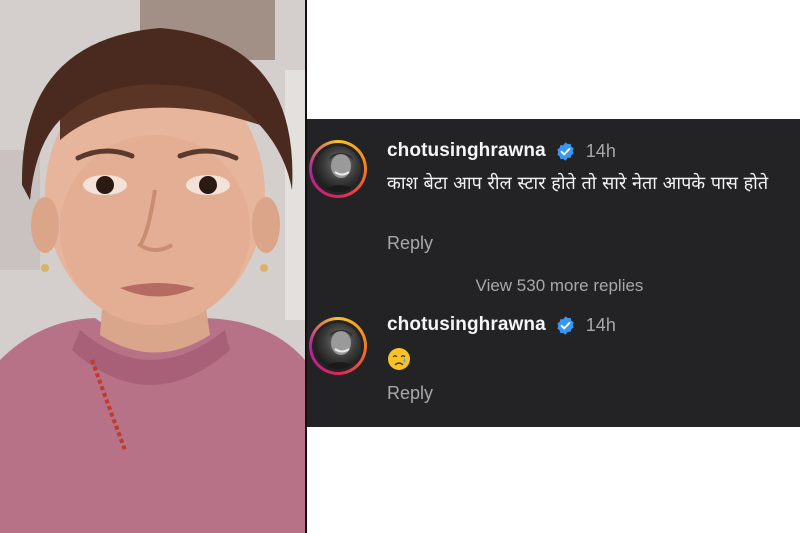 Image resolution: width=800 pixels, height=533 pixels. Describe the element at coordinates (559, 285) in the screenshot. I see `view-more-label: View 530 more replies` at that location.